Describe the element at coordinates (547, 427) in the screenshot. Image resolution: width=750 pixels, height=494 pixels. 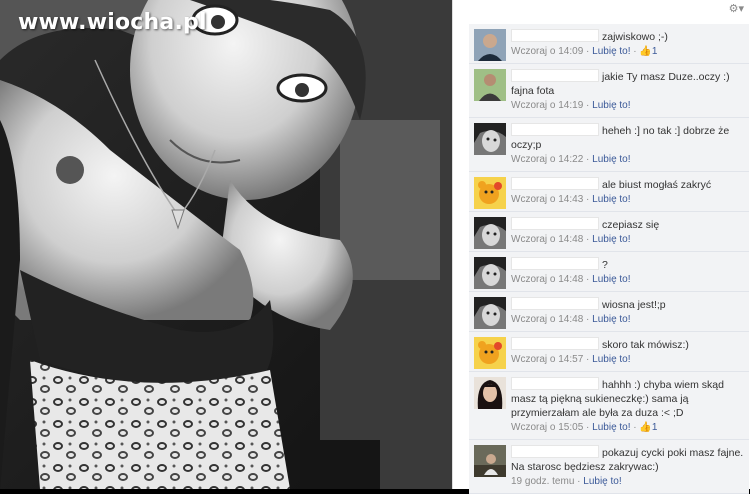
I see `comment-timestamp: Wczoraj o 15:05` at that location.